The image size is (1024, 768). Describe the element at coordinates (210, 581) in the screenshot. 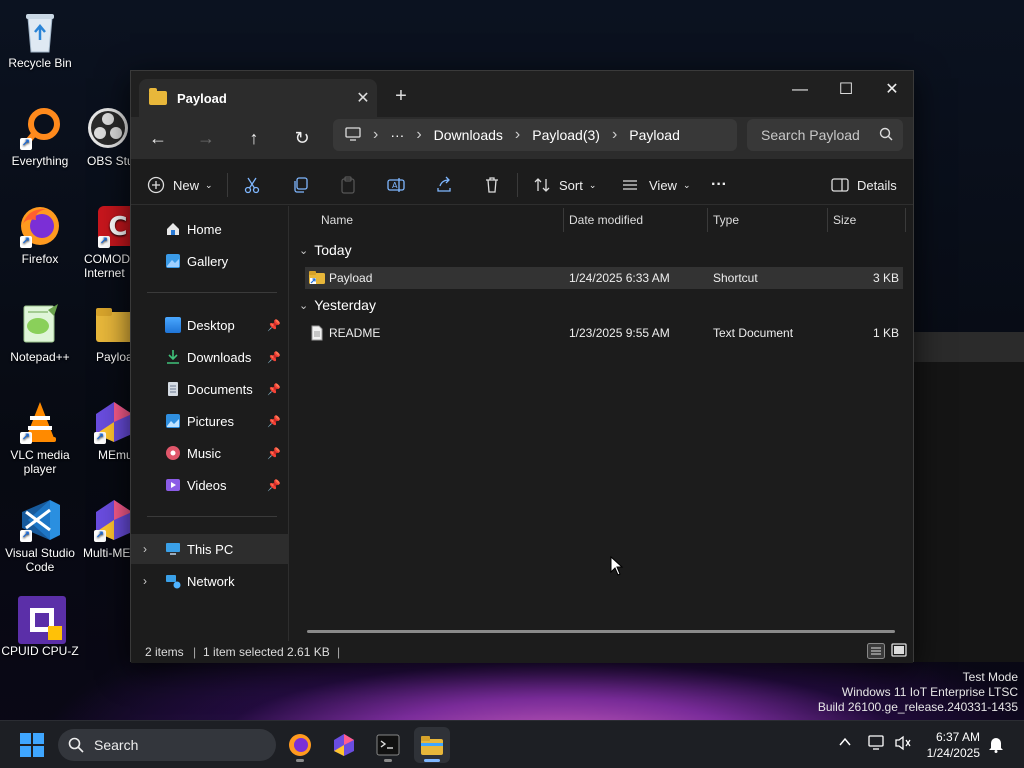

I see `nav-item-network: › Network` at that location.